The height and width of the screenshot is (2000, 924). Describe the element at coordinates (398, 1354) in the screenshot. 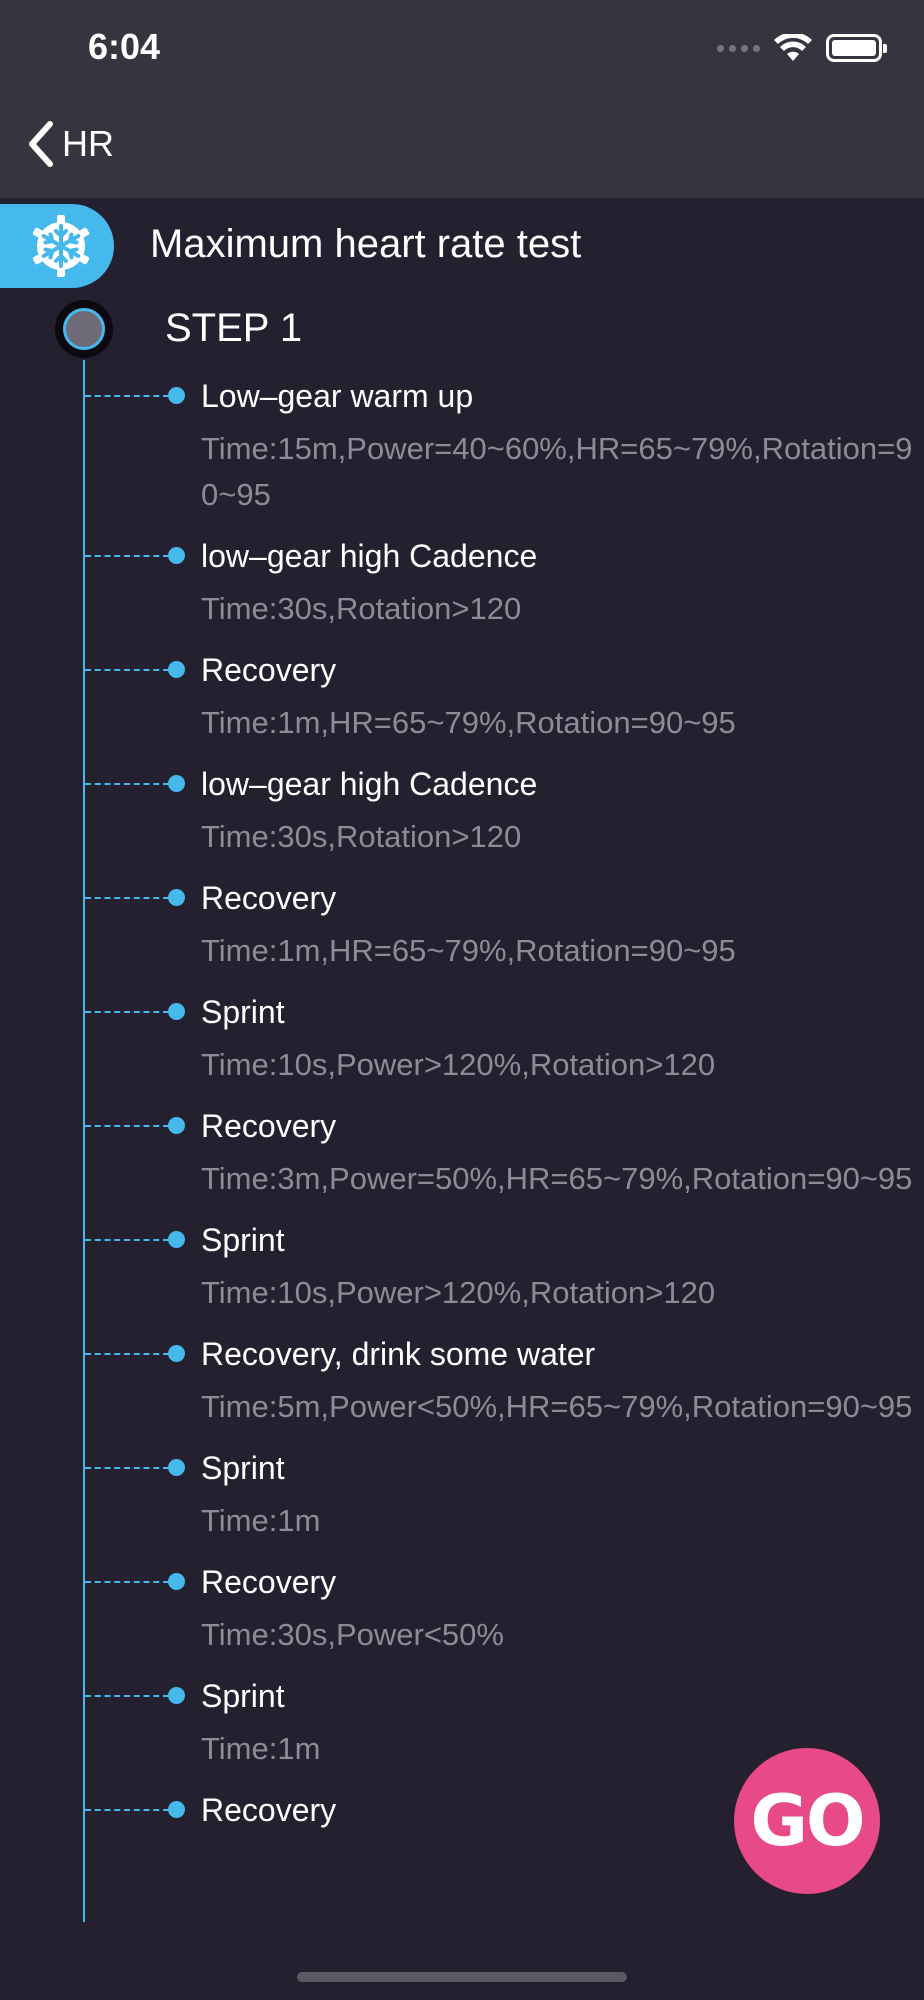

I see `step-name: Recovery, drink some water` at that location.